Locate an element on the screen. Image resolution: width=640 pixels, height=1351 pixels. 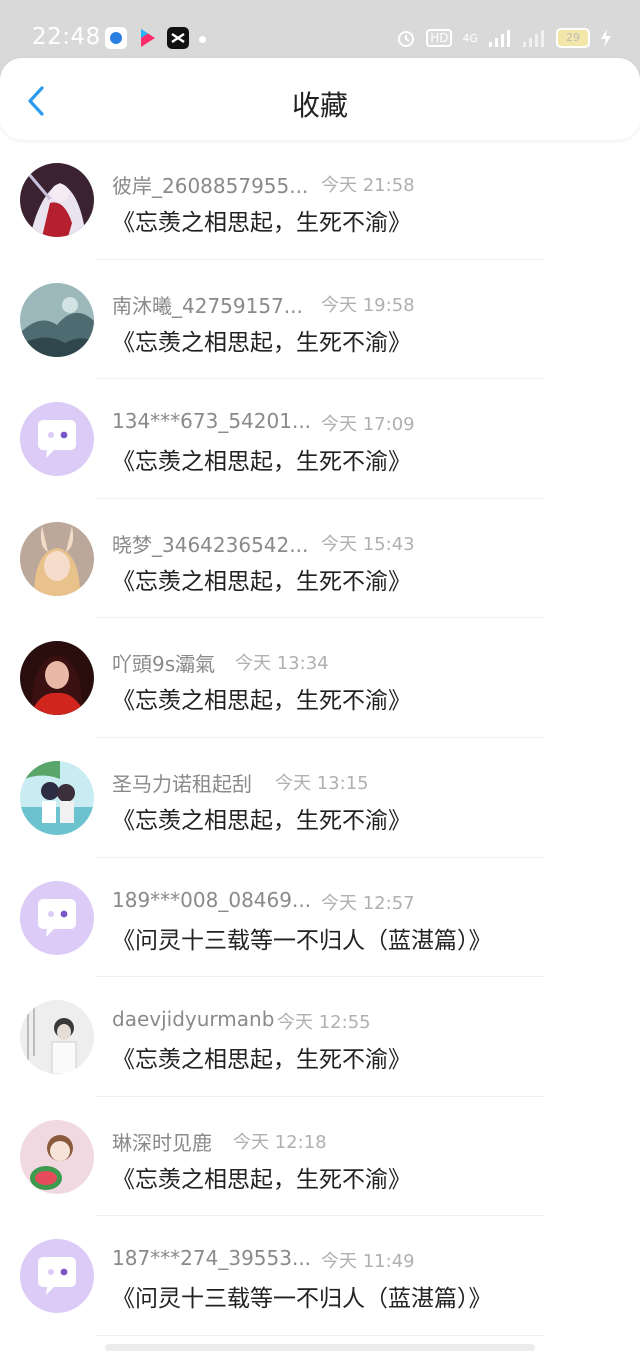
list-item: 琳深时见鹿 今天 12:18 《忘羡之相思起，生死不渝》 is located at coordinates (320, 1157).